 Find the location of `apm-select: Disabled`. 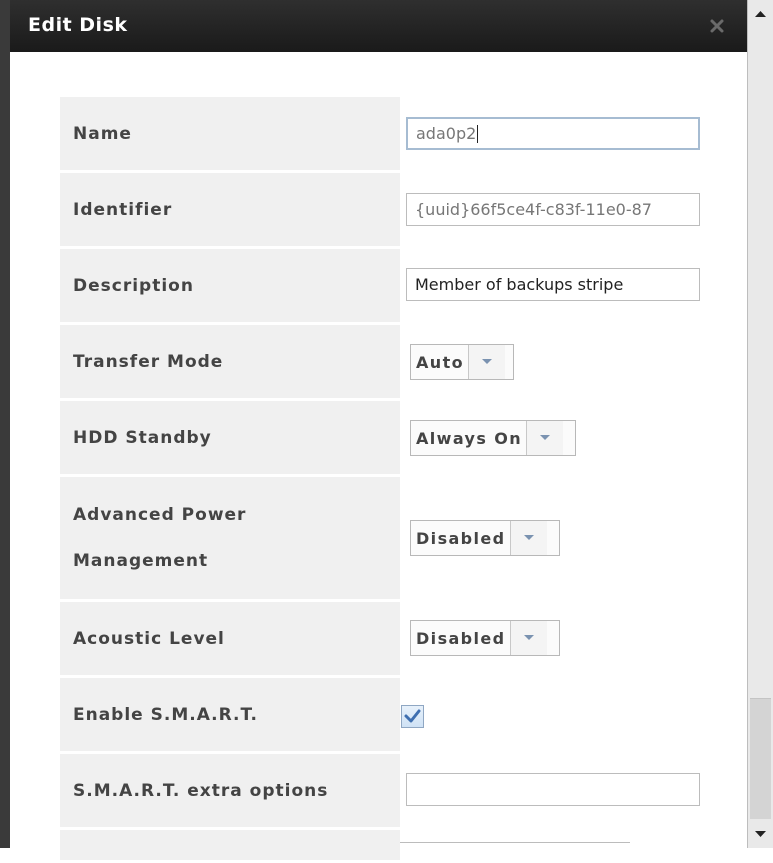

apm-select: Disabled is located at coordinates (485, 538).